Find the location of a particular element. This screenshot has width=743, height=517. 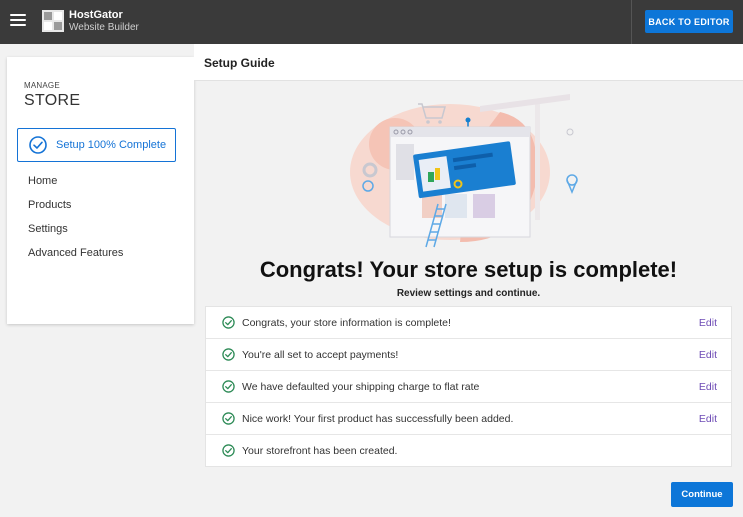

congrats-heading: Congrats! Your store setup is complete! is located at coordinates (468, 269).